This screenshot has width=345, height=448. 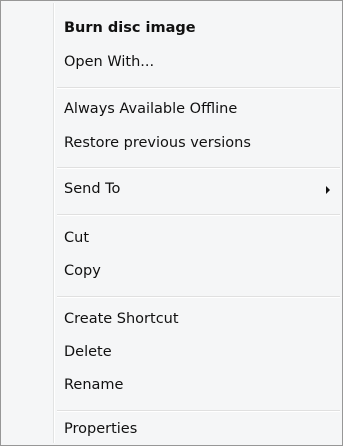 I want to click on submenu-arrow-icon, so click(x=328, y=190).